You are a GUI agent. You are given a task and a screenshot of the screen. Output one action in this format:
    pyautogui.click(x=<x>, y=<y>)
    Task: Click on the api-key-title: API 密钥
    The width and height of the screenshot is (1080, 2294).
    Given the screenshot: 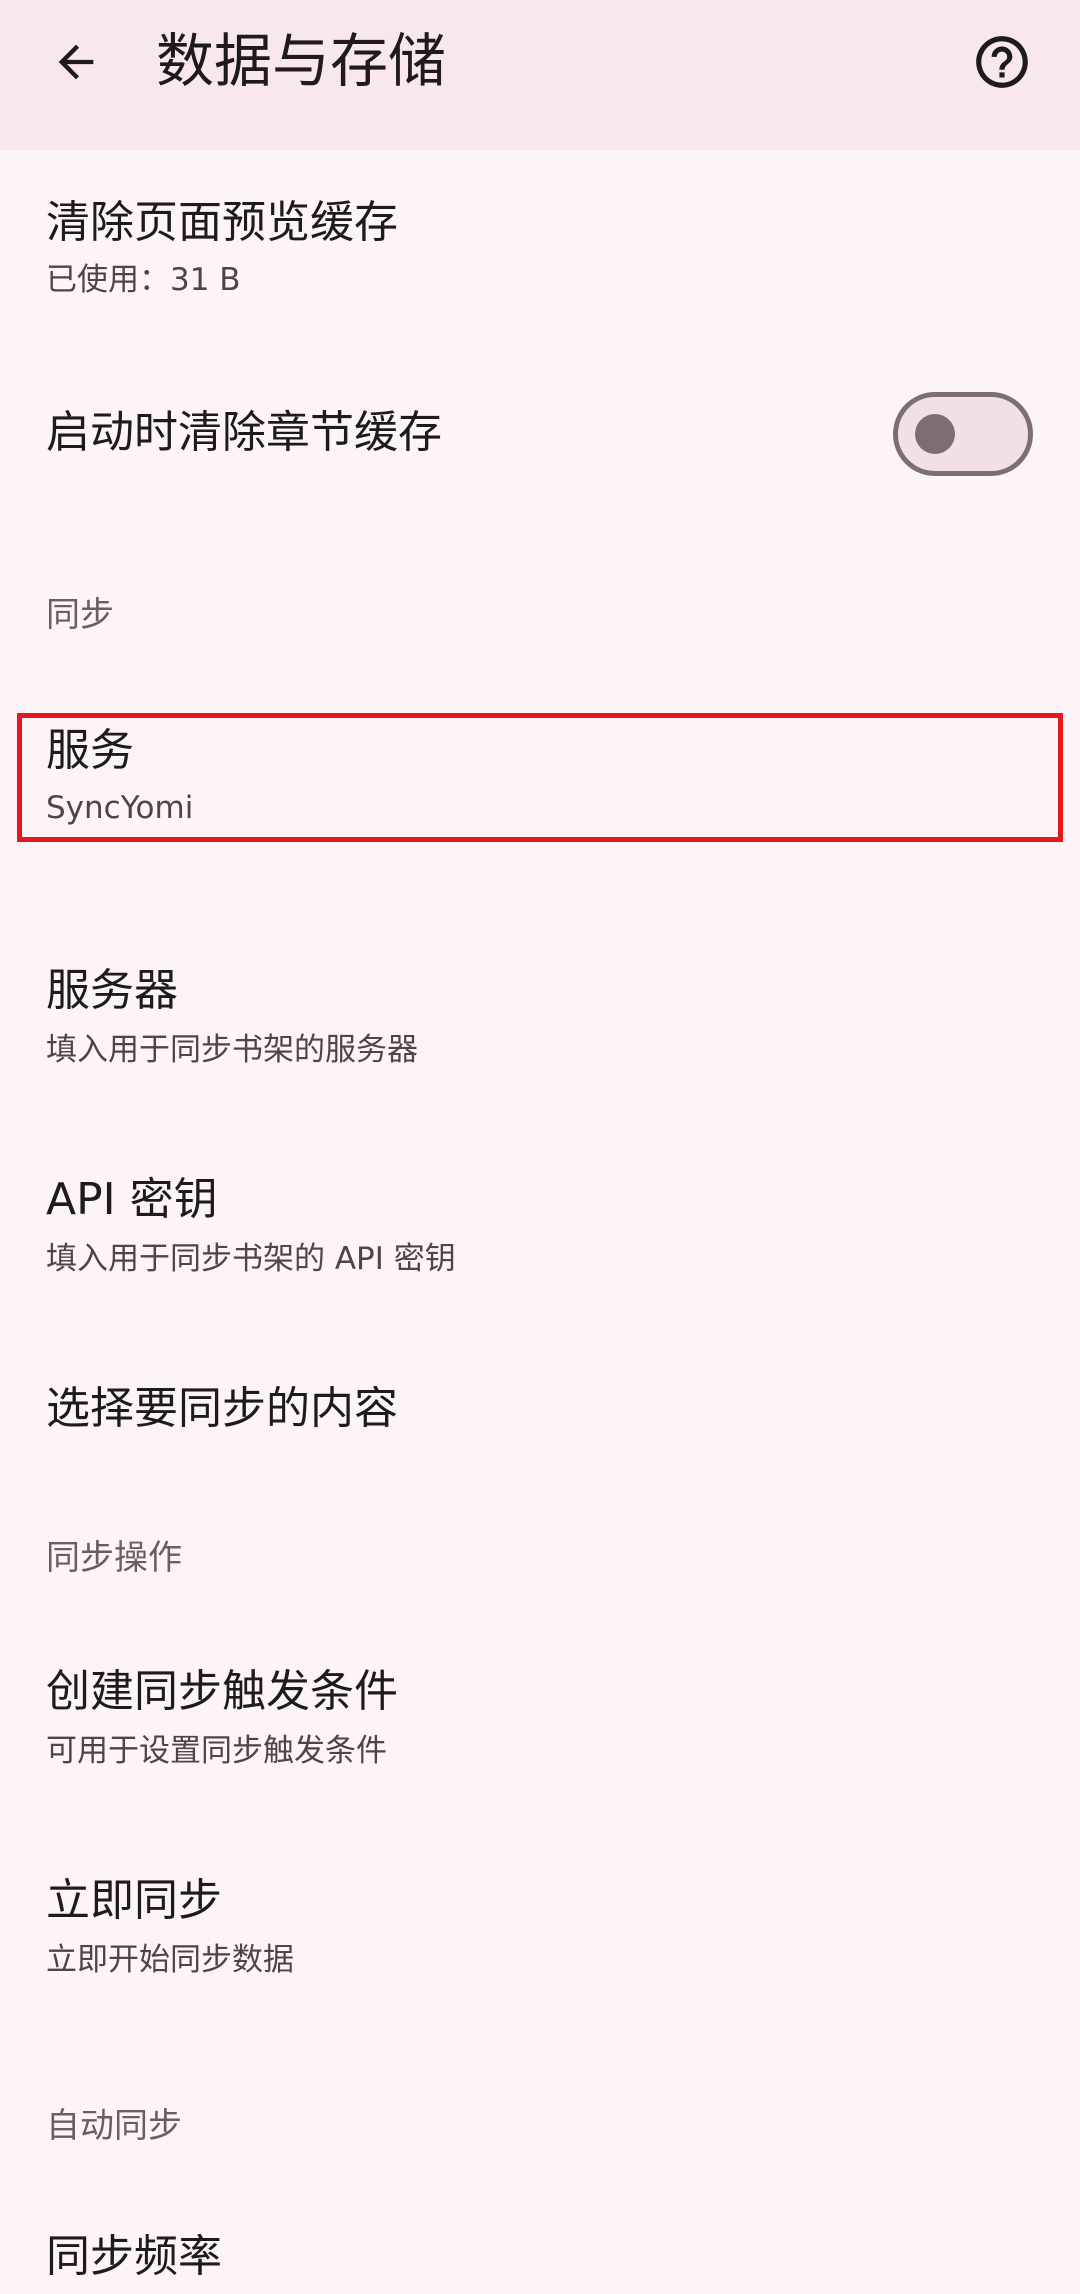 What is the action you would take?
    pyautogui.click(x=132, y=1199)
    